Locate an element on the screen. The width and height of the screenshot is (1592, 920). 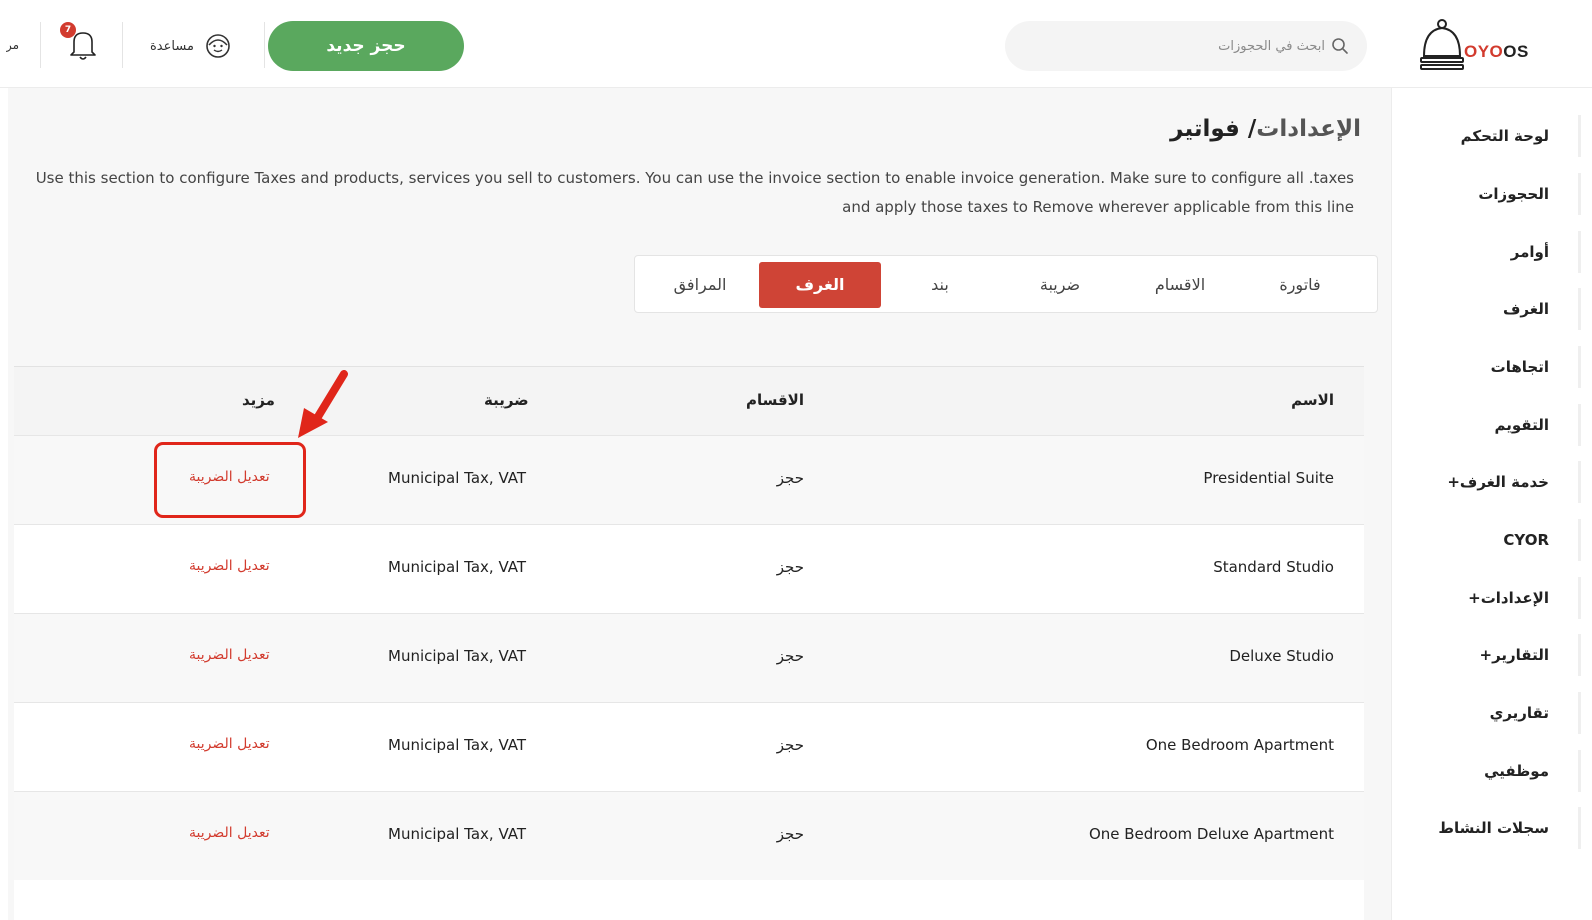
settings-tabs: فاتورة الاقسام ضريبة بند الغرف المرافق is located at coordinates (1006, 284).